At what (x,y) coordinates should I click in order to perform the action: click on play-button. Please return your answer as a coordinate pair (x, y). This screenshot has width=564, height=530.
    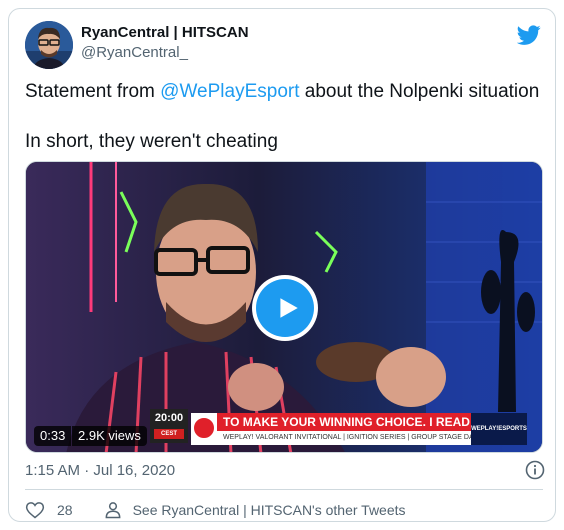
    Looking at the image, I should click on (285, 308).